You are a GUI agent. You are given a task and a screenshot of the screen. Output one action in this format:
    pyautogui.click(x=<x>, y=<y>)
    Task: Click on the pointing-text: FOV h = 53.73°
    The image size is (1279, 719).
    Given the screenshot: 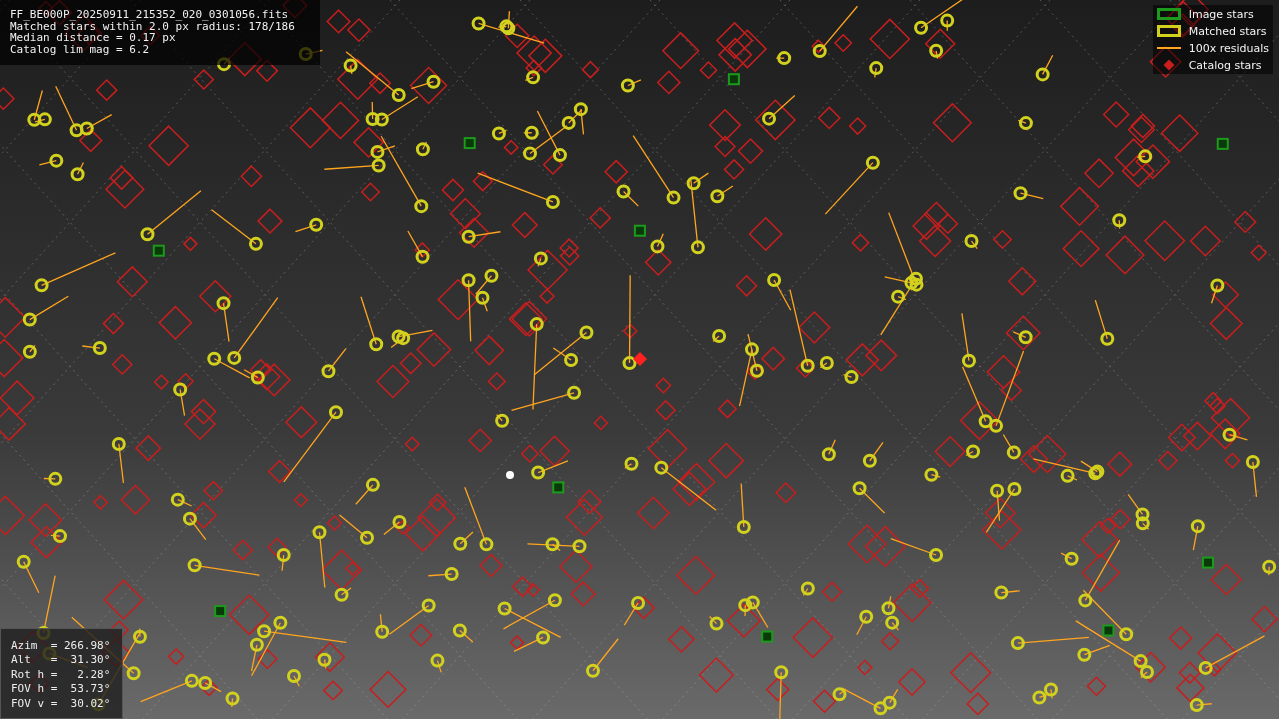 What is the action you would take?
    pyautogui.click(x=61, y=689)
    